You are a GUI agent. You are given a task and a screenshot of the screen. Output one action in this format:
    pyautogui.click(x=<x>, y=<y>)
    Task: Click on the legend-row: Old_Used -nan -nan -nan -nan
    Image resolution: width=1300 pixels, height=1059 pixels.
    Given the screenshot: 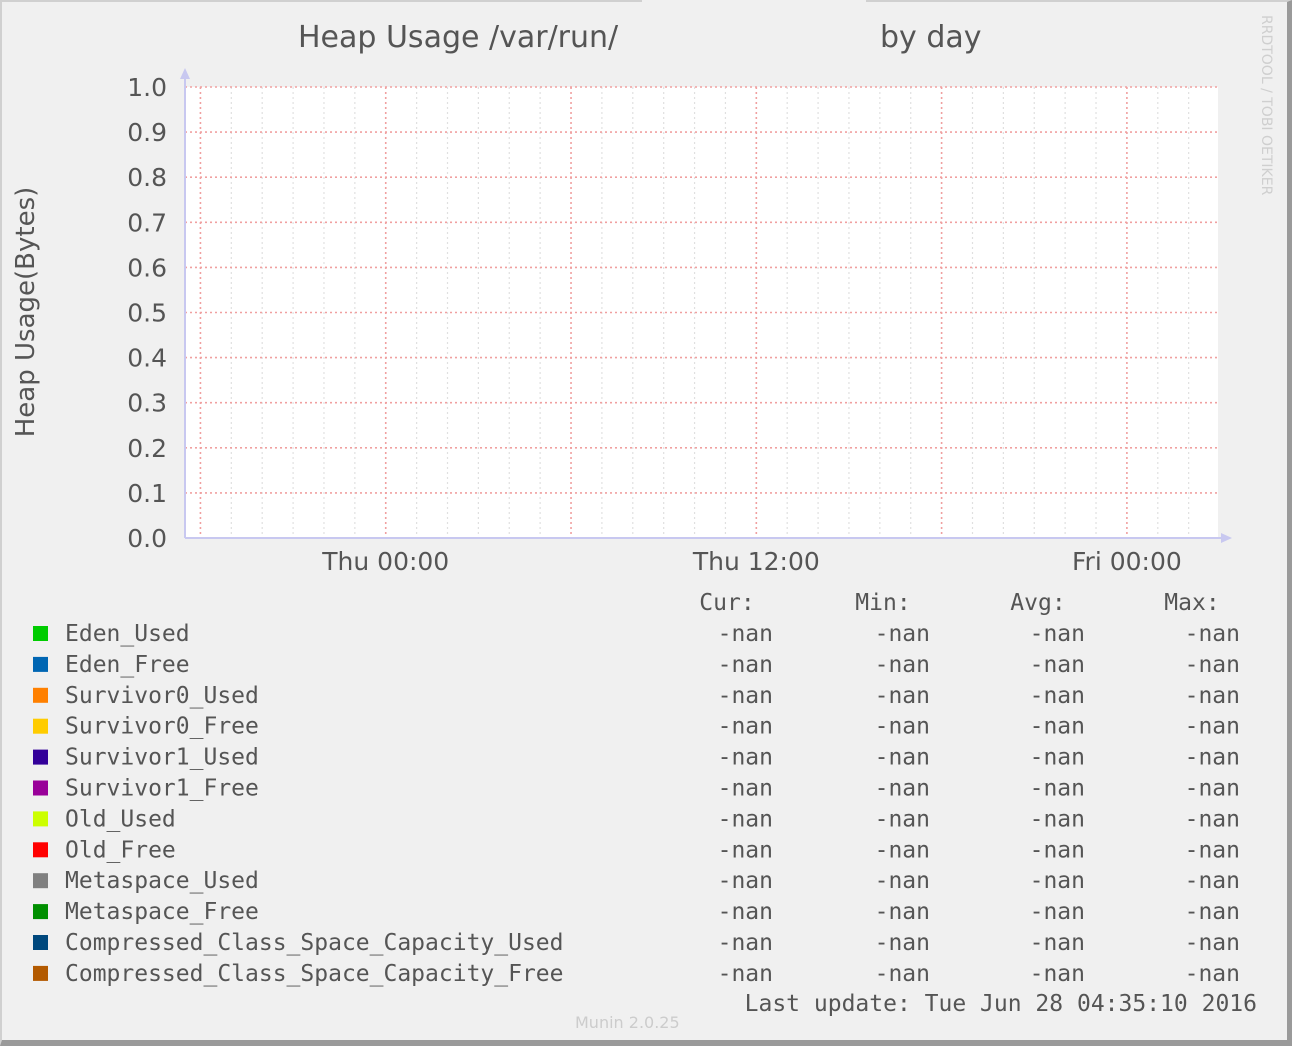 What is the action you would take?
    pyautogui.click(x=636, y=819)
    